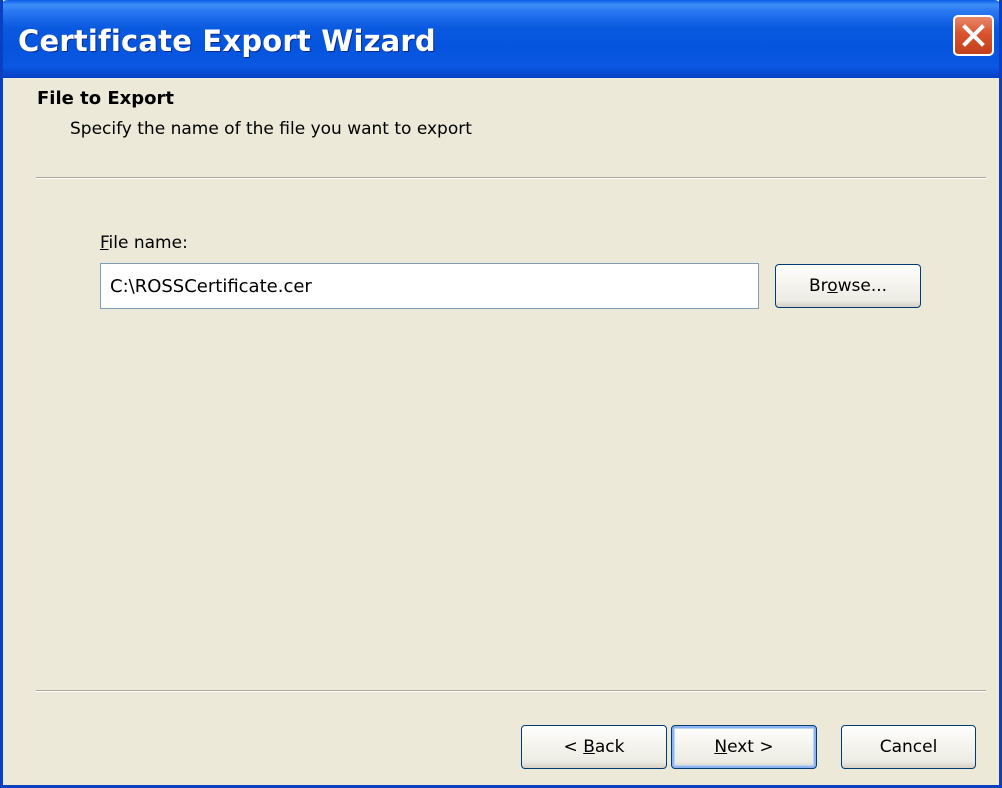 Image resolution: width=1002 pixels, height=788 pixels. What do you see at coordinates (511, 178) in the screenshot?
I see `header-divider` at bounding box center [511, 178].